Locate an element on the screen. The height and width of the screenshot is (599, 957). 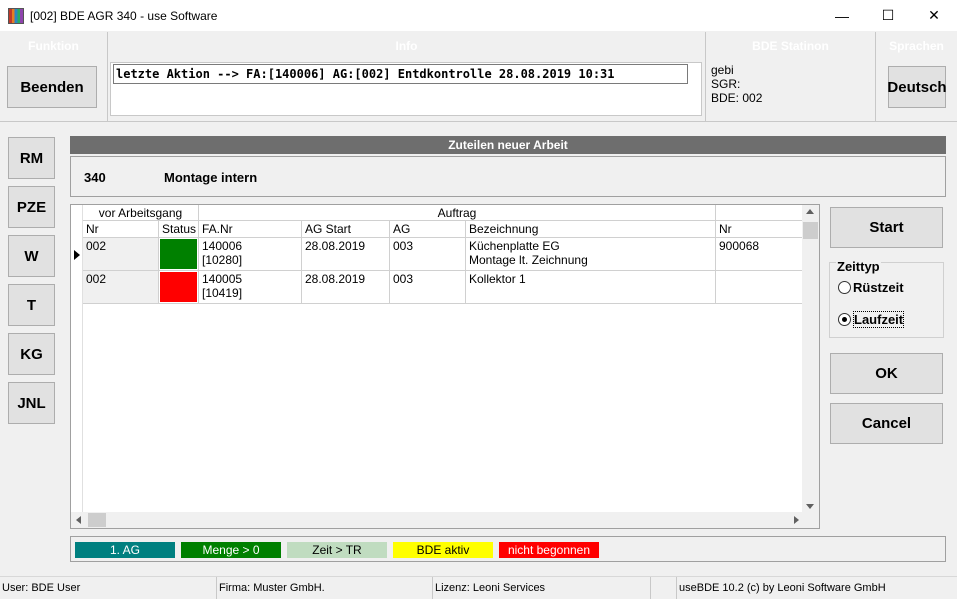
col-header-bezeichnung: Bezeichnung is located at coordinates (591, 229).